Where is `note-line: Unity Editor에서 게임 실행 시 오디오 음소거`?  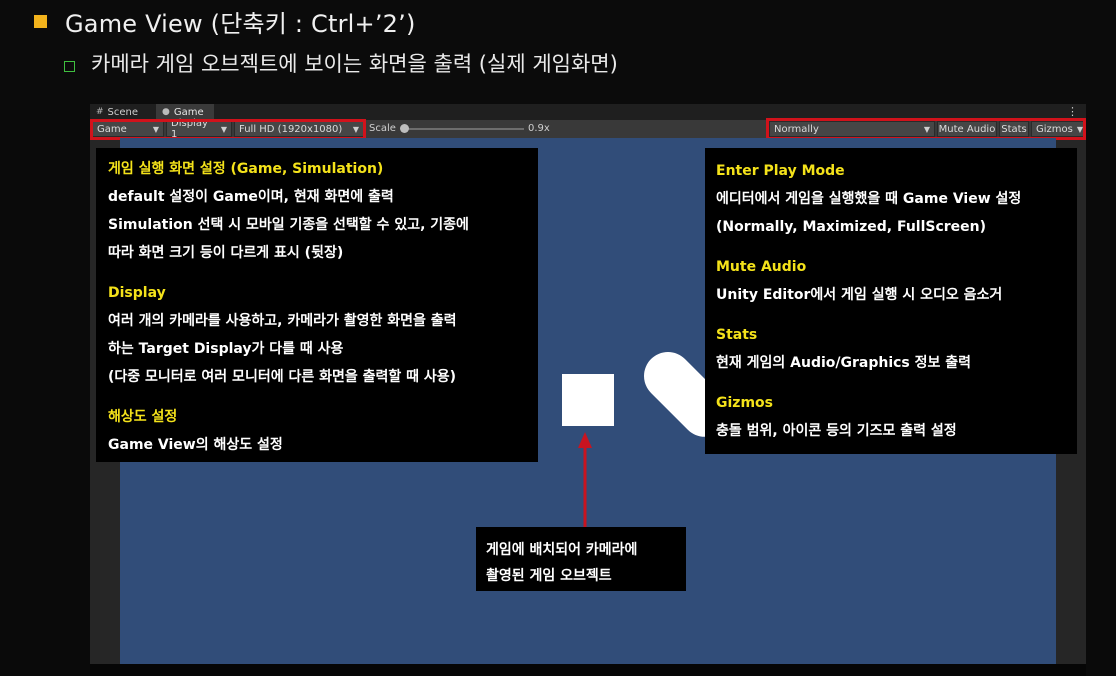
note-line: Unity Editor에서 게임 실행 시 오디오 음소거 is located at coordinates (859, 295).